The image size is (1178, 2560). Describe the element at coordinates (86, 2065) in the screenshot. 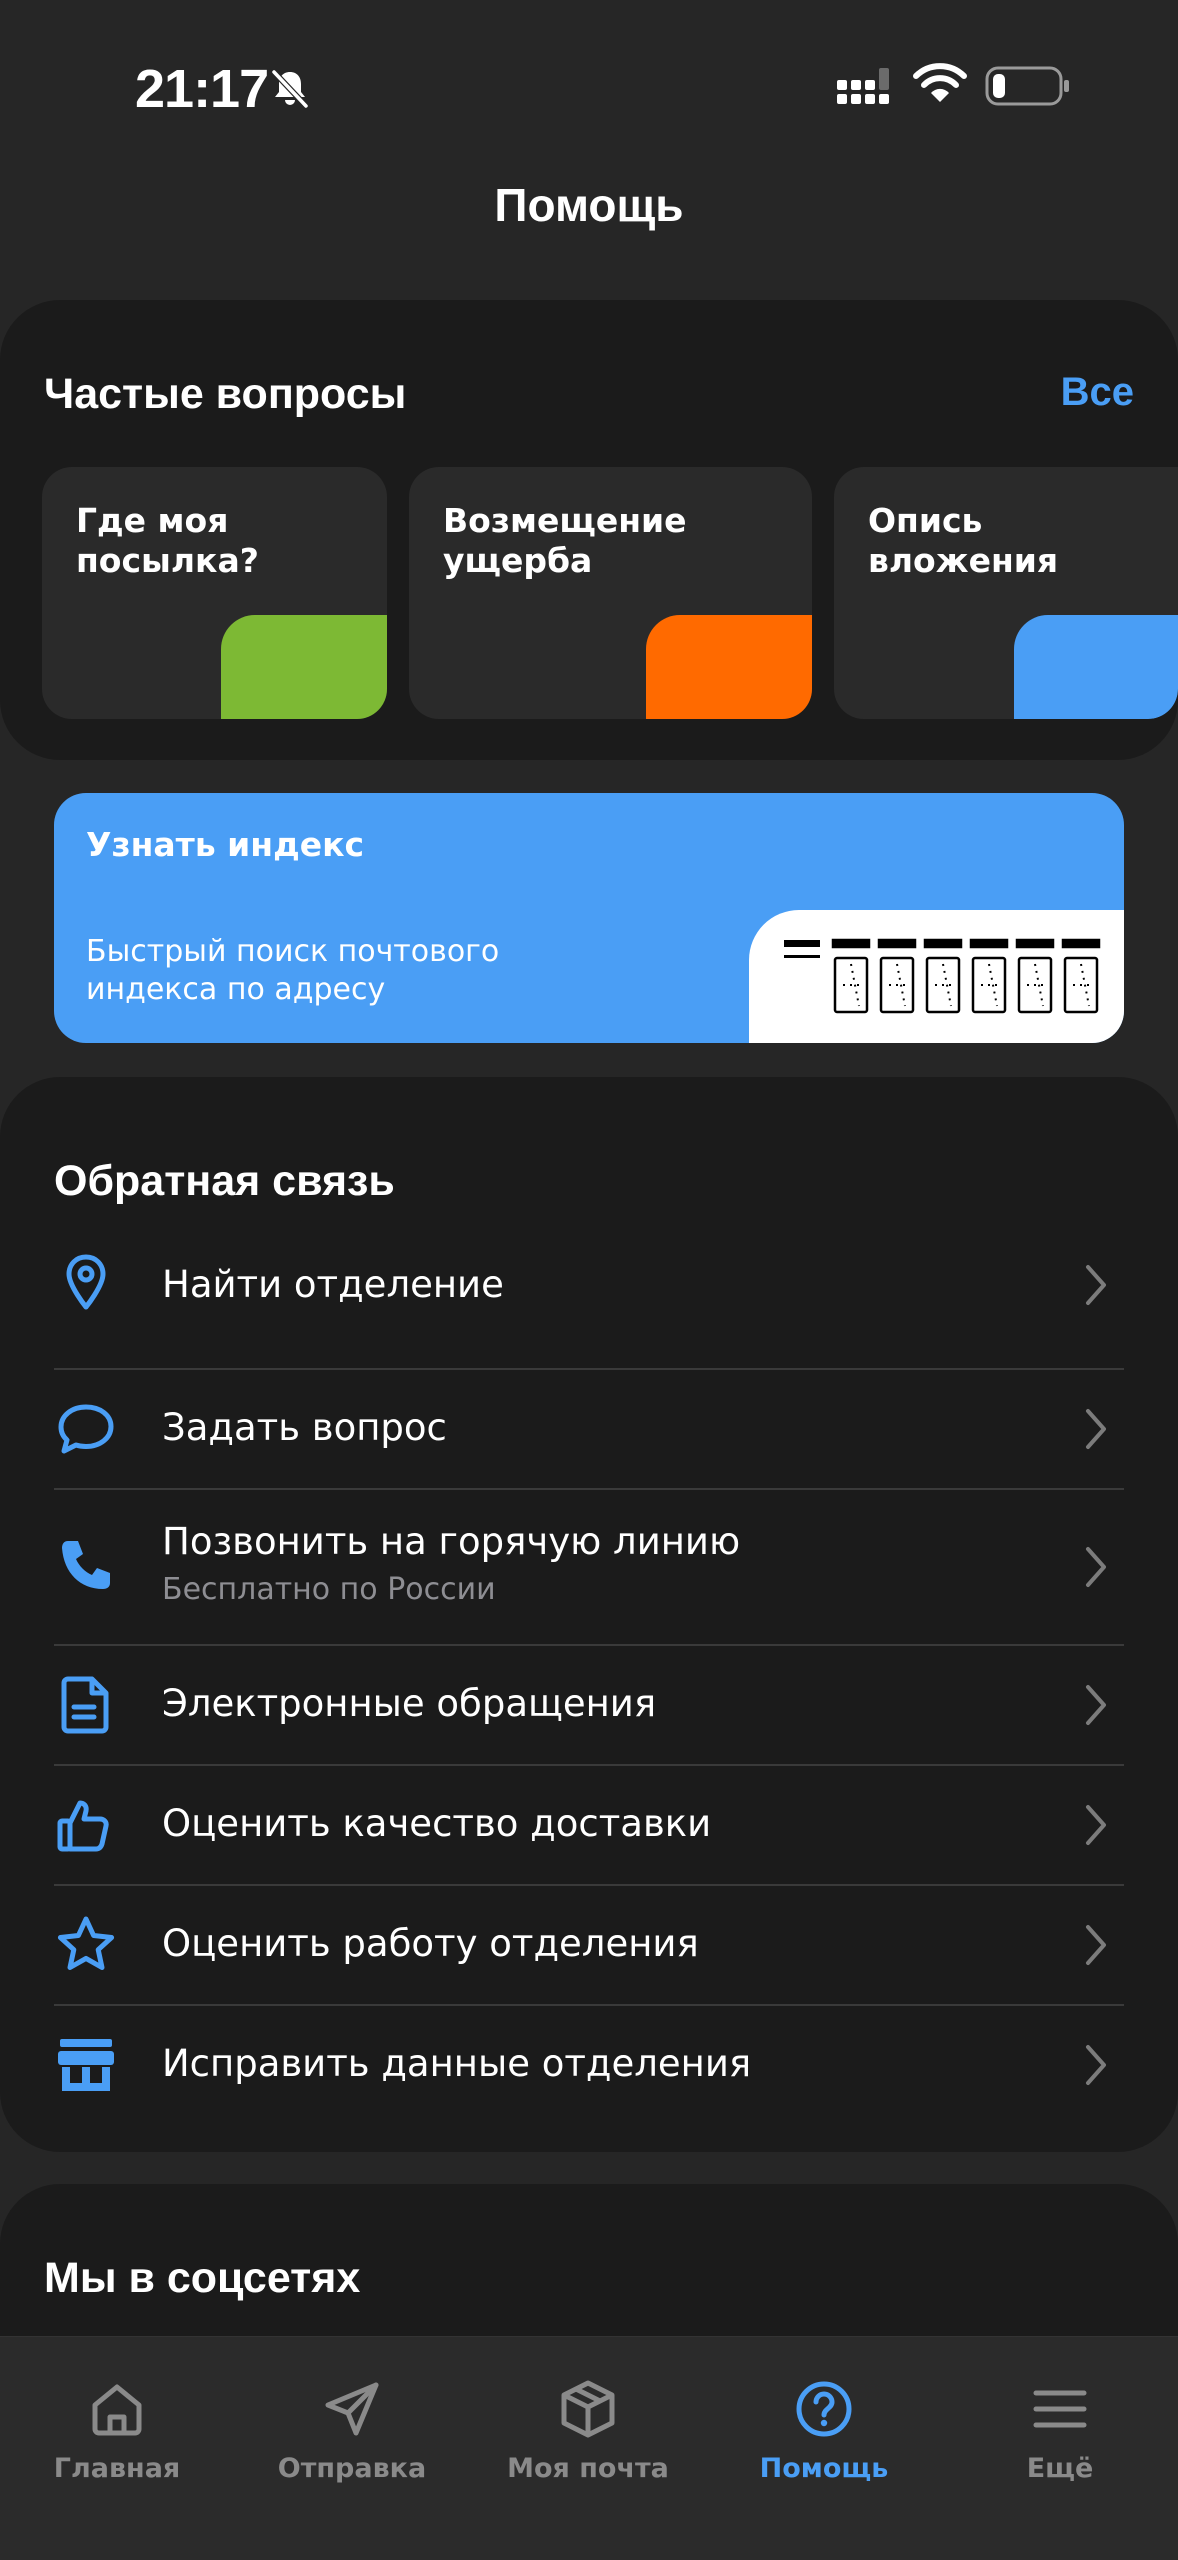

I see `storefront-icon` at that location.